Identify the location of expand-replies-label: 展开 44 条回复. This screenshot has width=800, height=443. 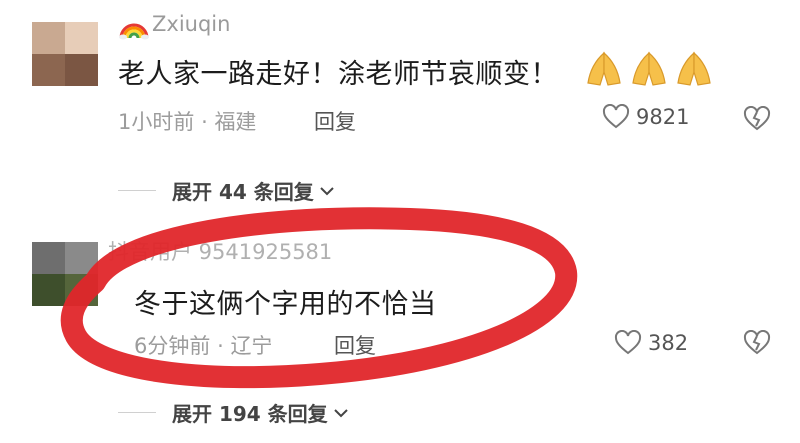
(243, 192).